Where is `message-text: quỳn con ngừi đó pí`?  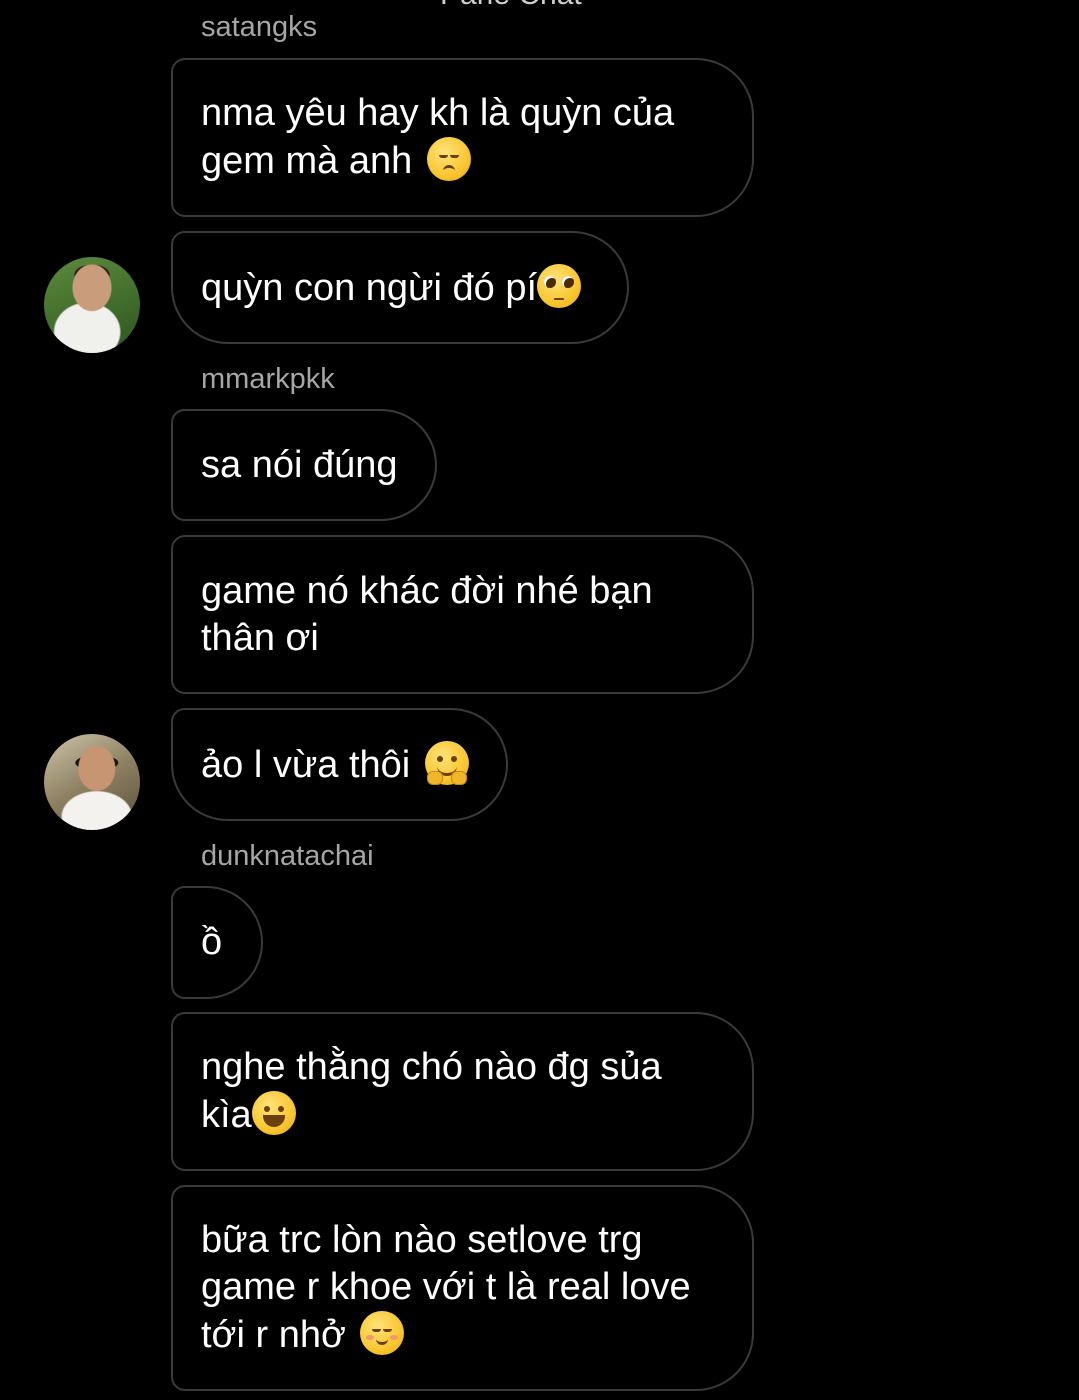 message-text: quỳn con ngừi đó pí is located at coordinates (369, 287).